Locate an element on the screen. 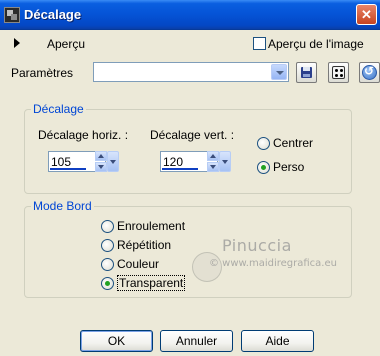 The height and width of the screenshot is (356, 380). app-icon is located at coordinates (12, 15).